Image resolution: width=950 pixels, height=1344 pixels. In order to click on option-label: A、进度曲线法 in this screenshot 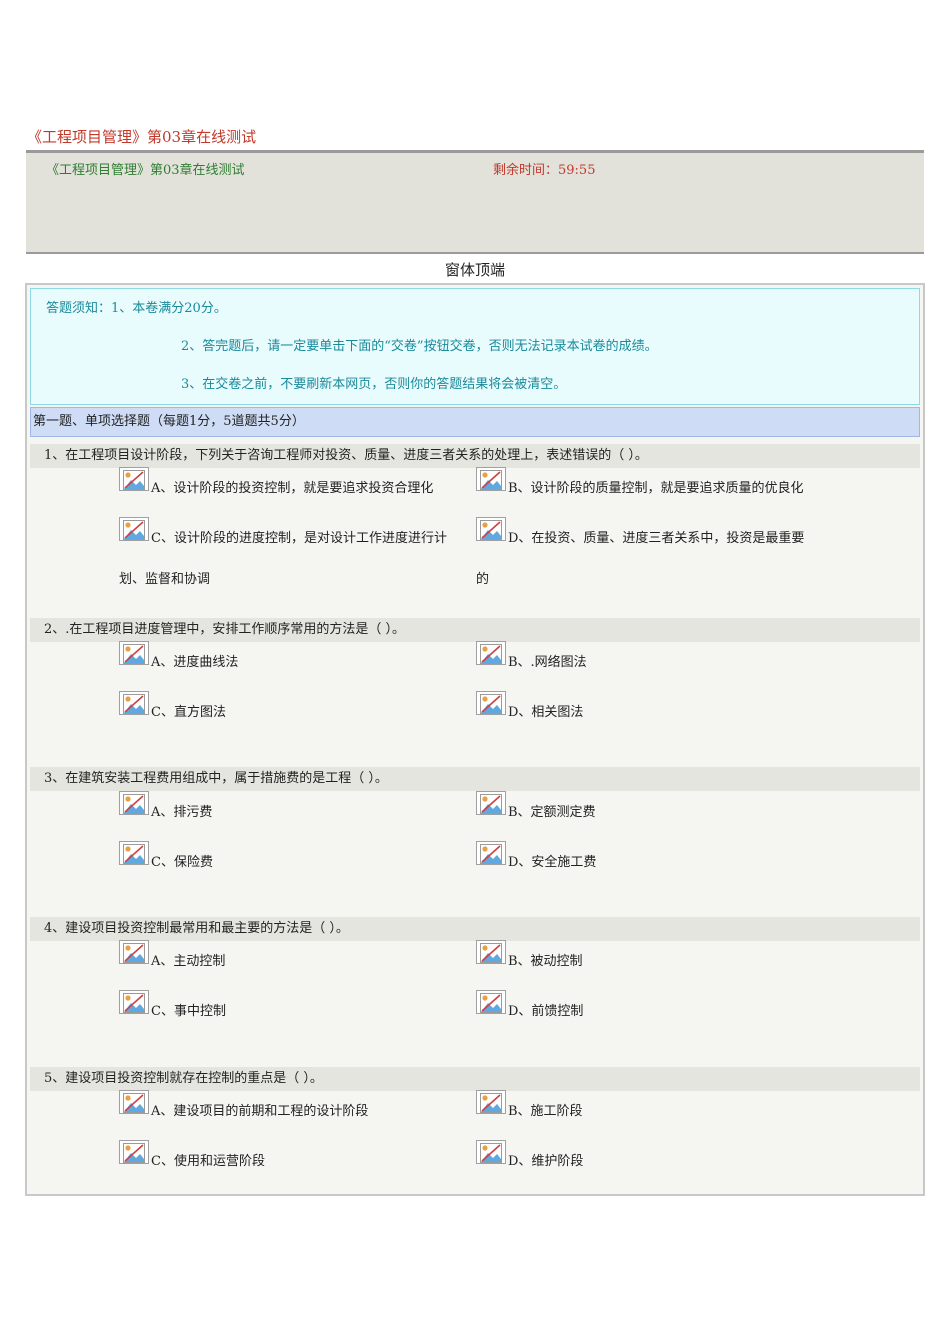, I will do `click(195, 662)`.